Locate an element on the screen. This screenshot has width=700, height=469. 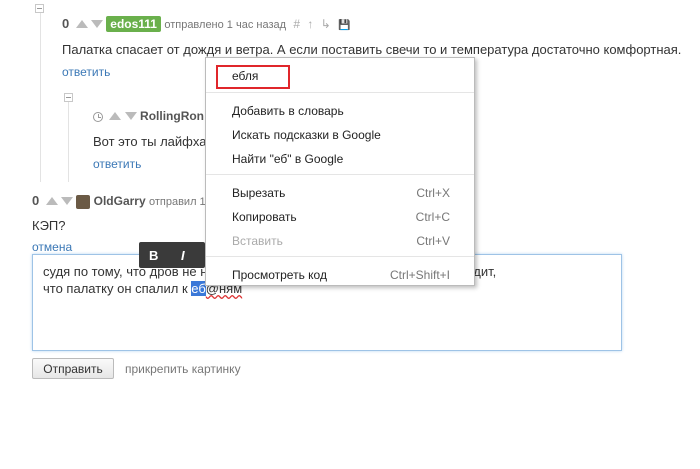
menu-item-find-google: Найти "еб" в Google is located at coordinates (287, 159).